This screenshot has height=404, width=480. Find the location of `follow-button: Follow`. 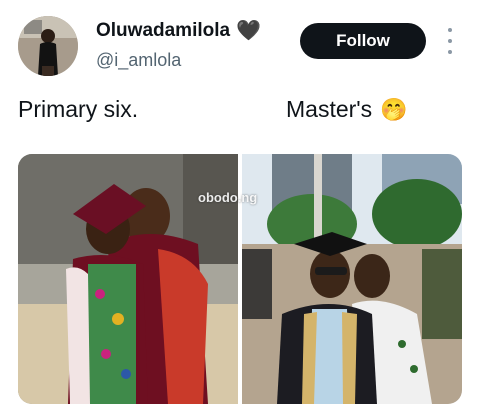

follow-button: Follow is located at coordinates (363, 41).